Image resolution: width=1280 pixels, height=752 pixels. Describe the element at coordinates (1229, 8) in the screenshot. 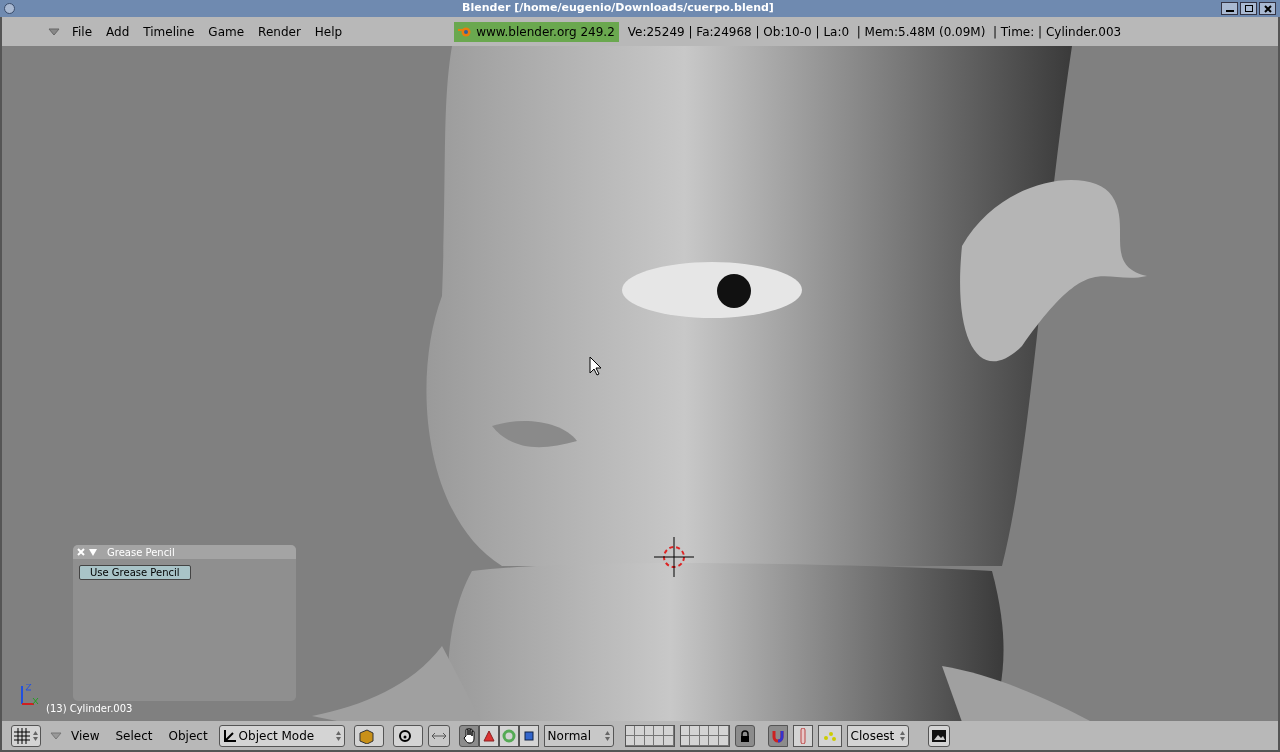

I see `minimize-button` at that location.